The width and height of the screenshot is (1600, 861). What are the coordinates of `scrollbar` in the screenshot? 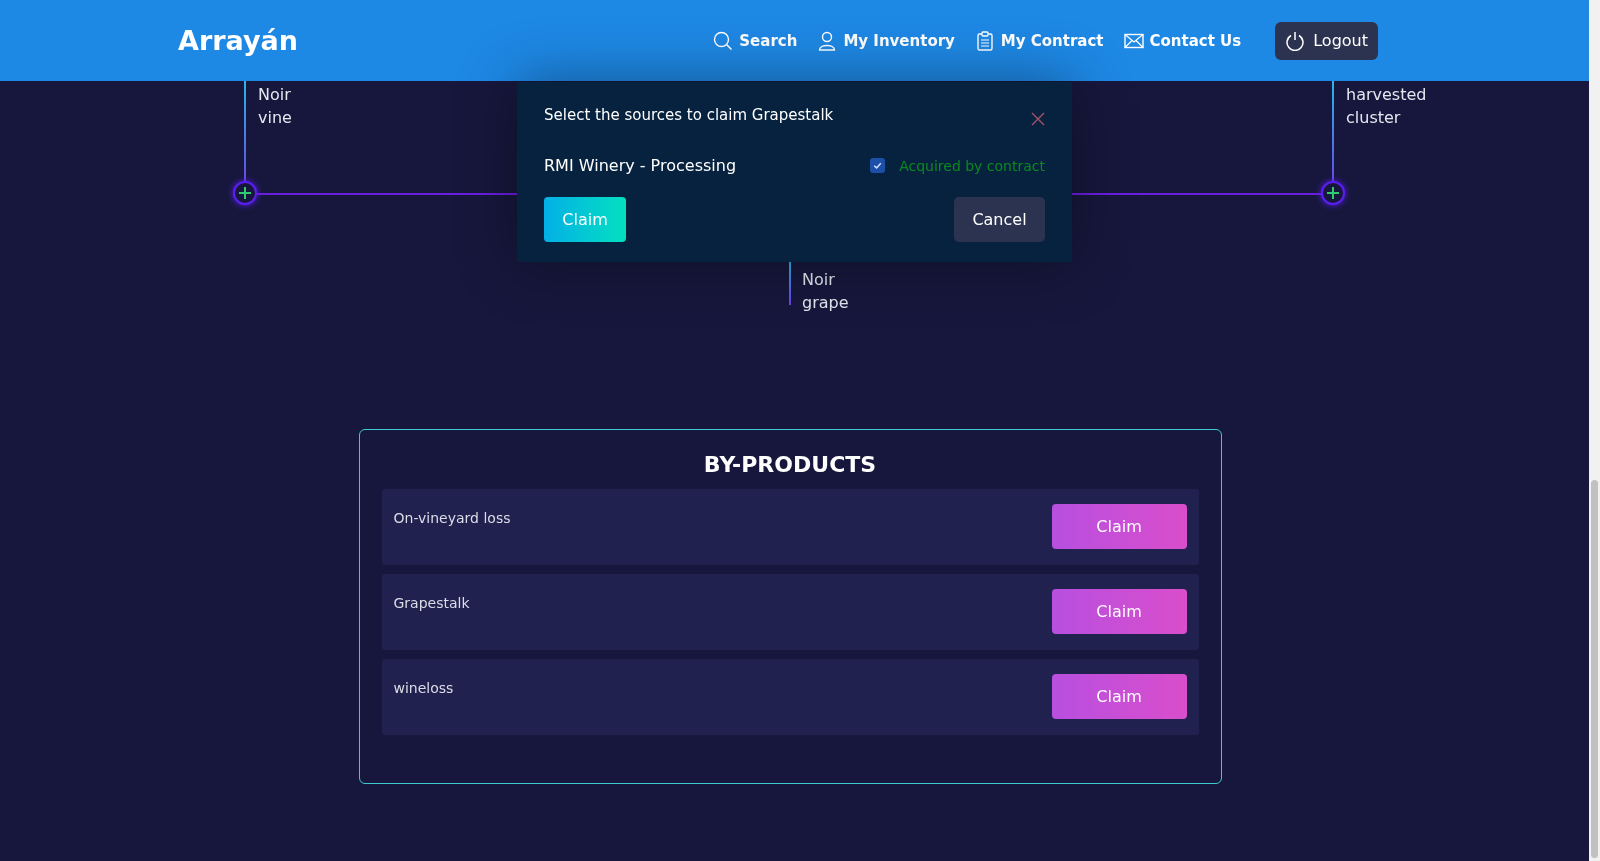 It's located at (1594, 430).